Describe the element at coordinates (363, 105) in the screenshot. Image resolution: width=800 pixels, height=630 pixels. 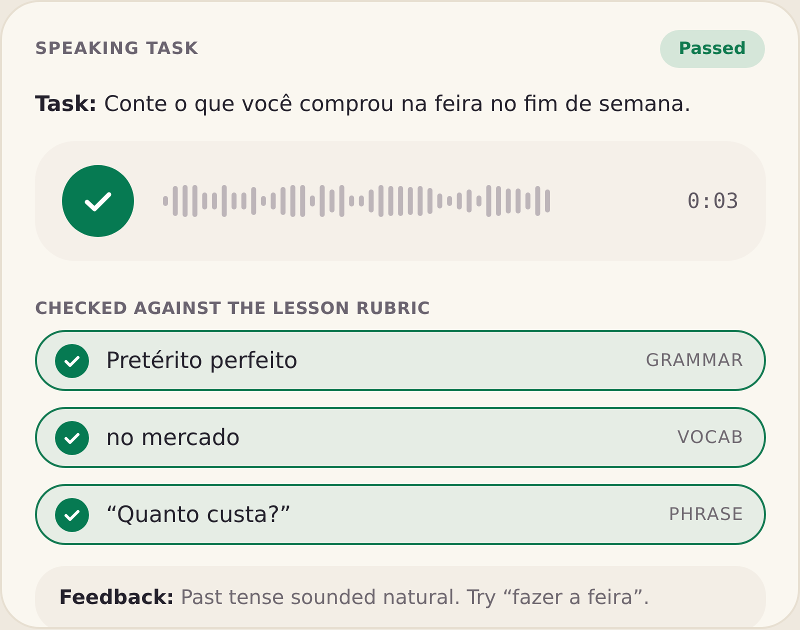
I see `task-prompt: Task: Conte o que você comprou na feira no fim de semana.` at that location.